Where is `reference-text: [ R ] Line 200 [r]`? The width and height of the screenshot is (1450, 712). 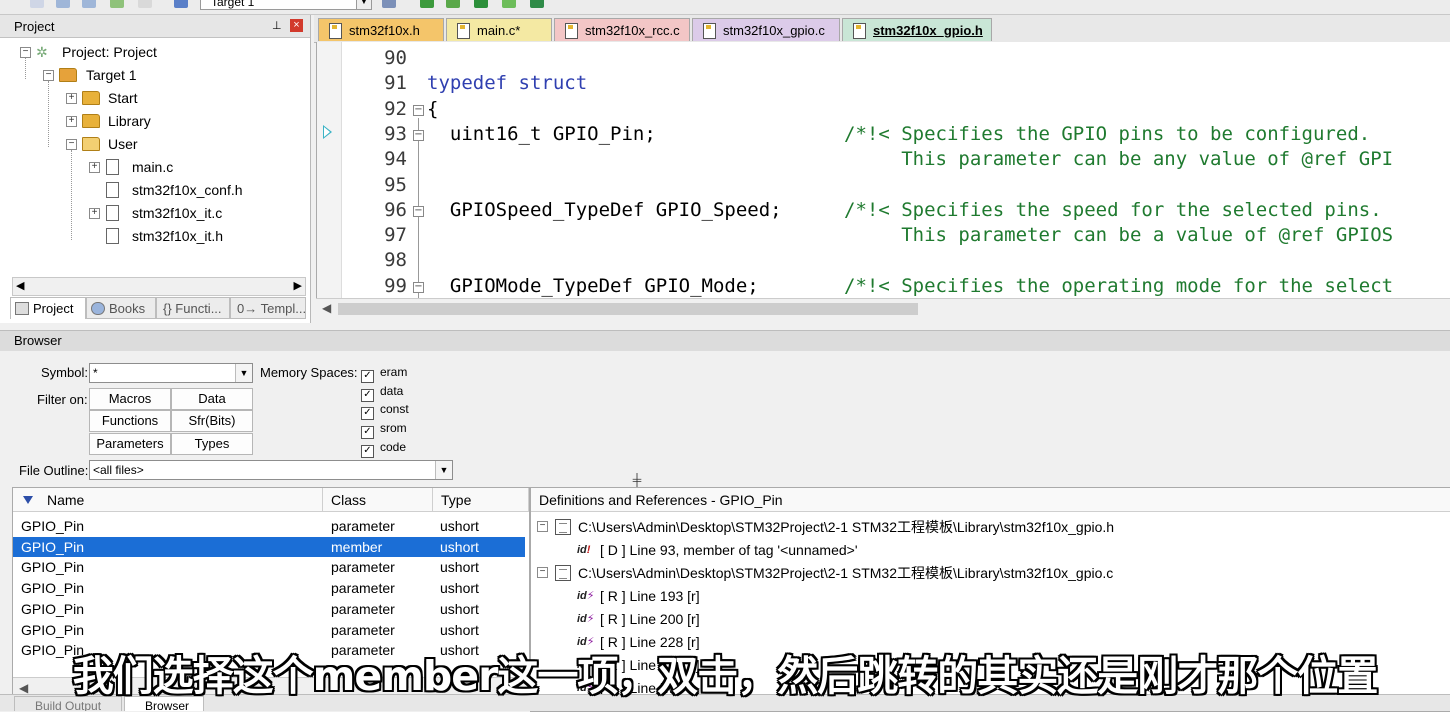
reference-text: [ R ] Line 200 [r] is located at coordinates (650, 619).